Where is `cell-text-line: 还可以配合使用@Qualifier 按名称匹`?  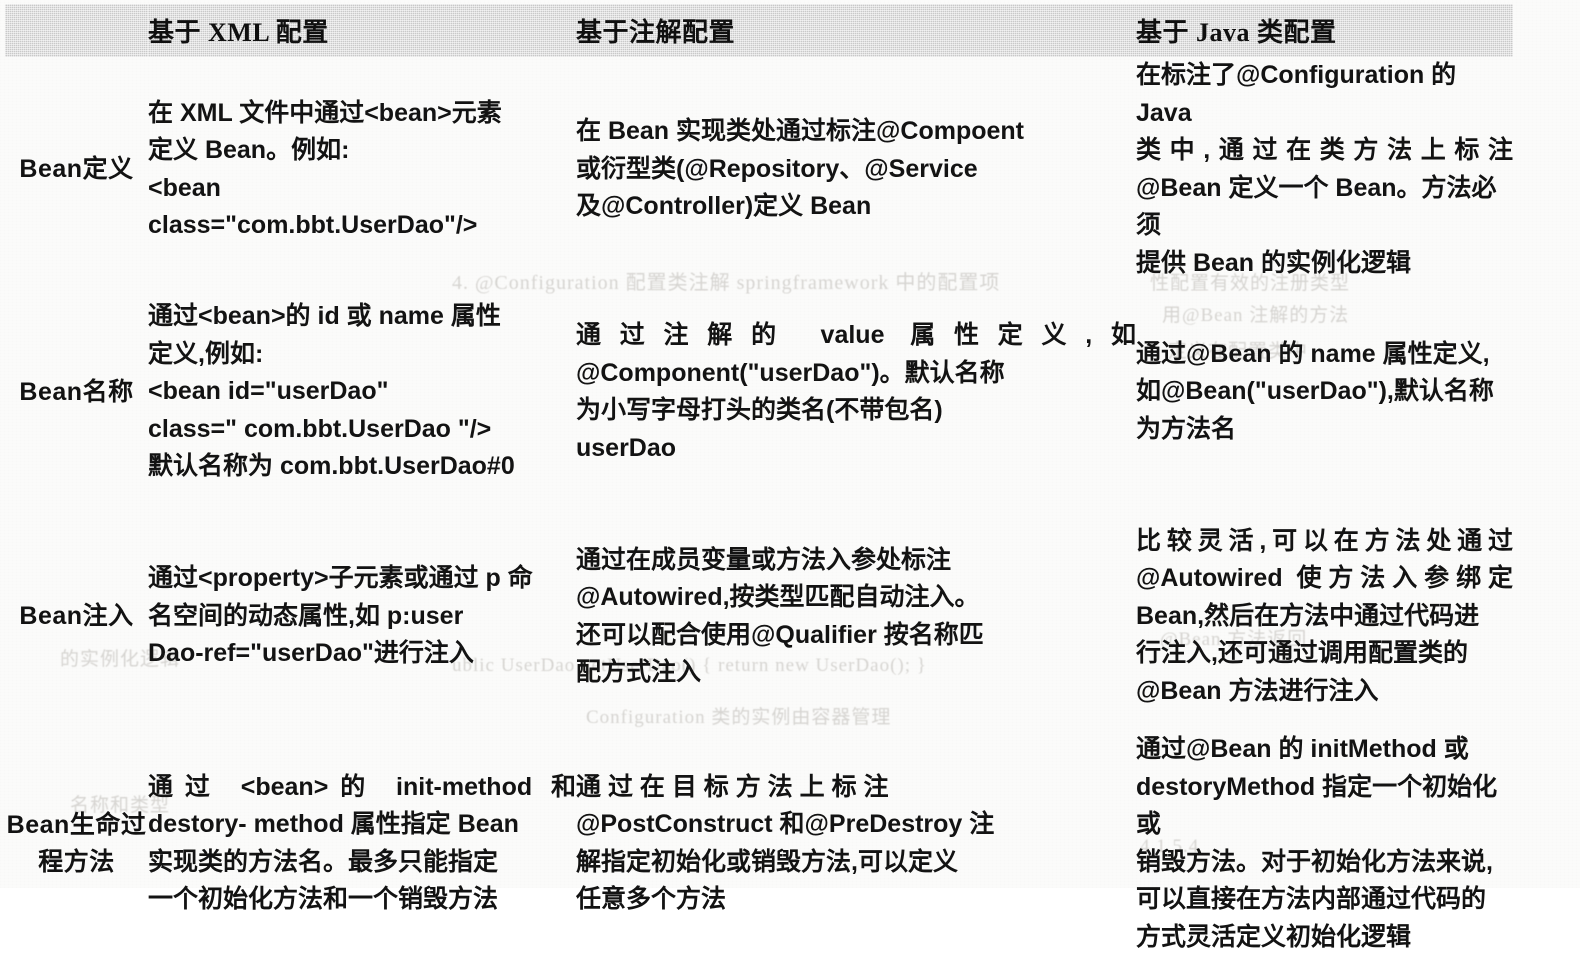
cell-text-line: 还可以配合使用@Qualifier 按名称匹 is located at coordinates (856, 636).